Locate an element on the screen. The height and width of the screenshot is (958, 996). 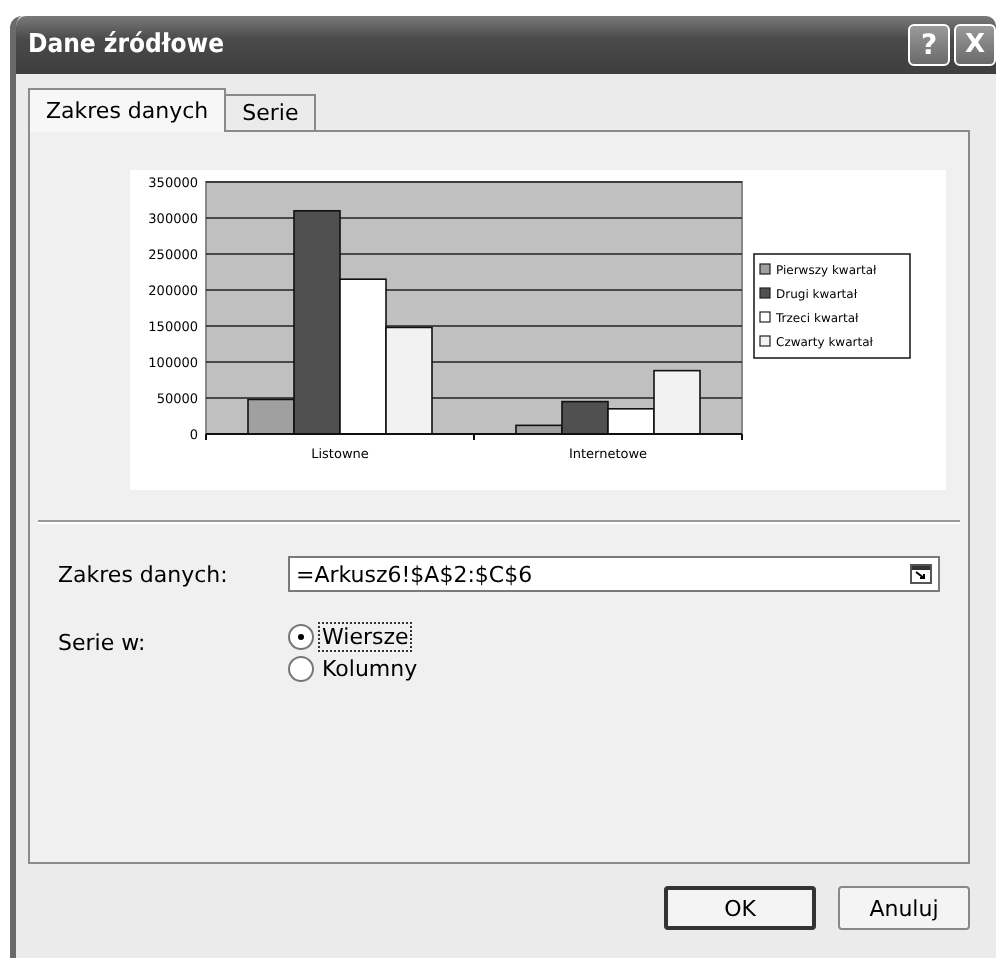
range-input-field: =Arkusz6!$A$2:$C$6 is located at coordinates (614, 574).